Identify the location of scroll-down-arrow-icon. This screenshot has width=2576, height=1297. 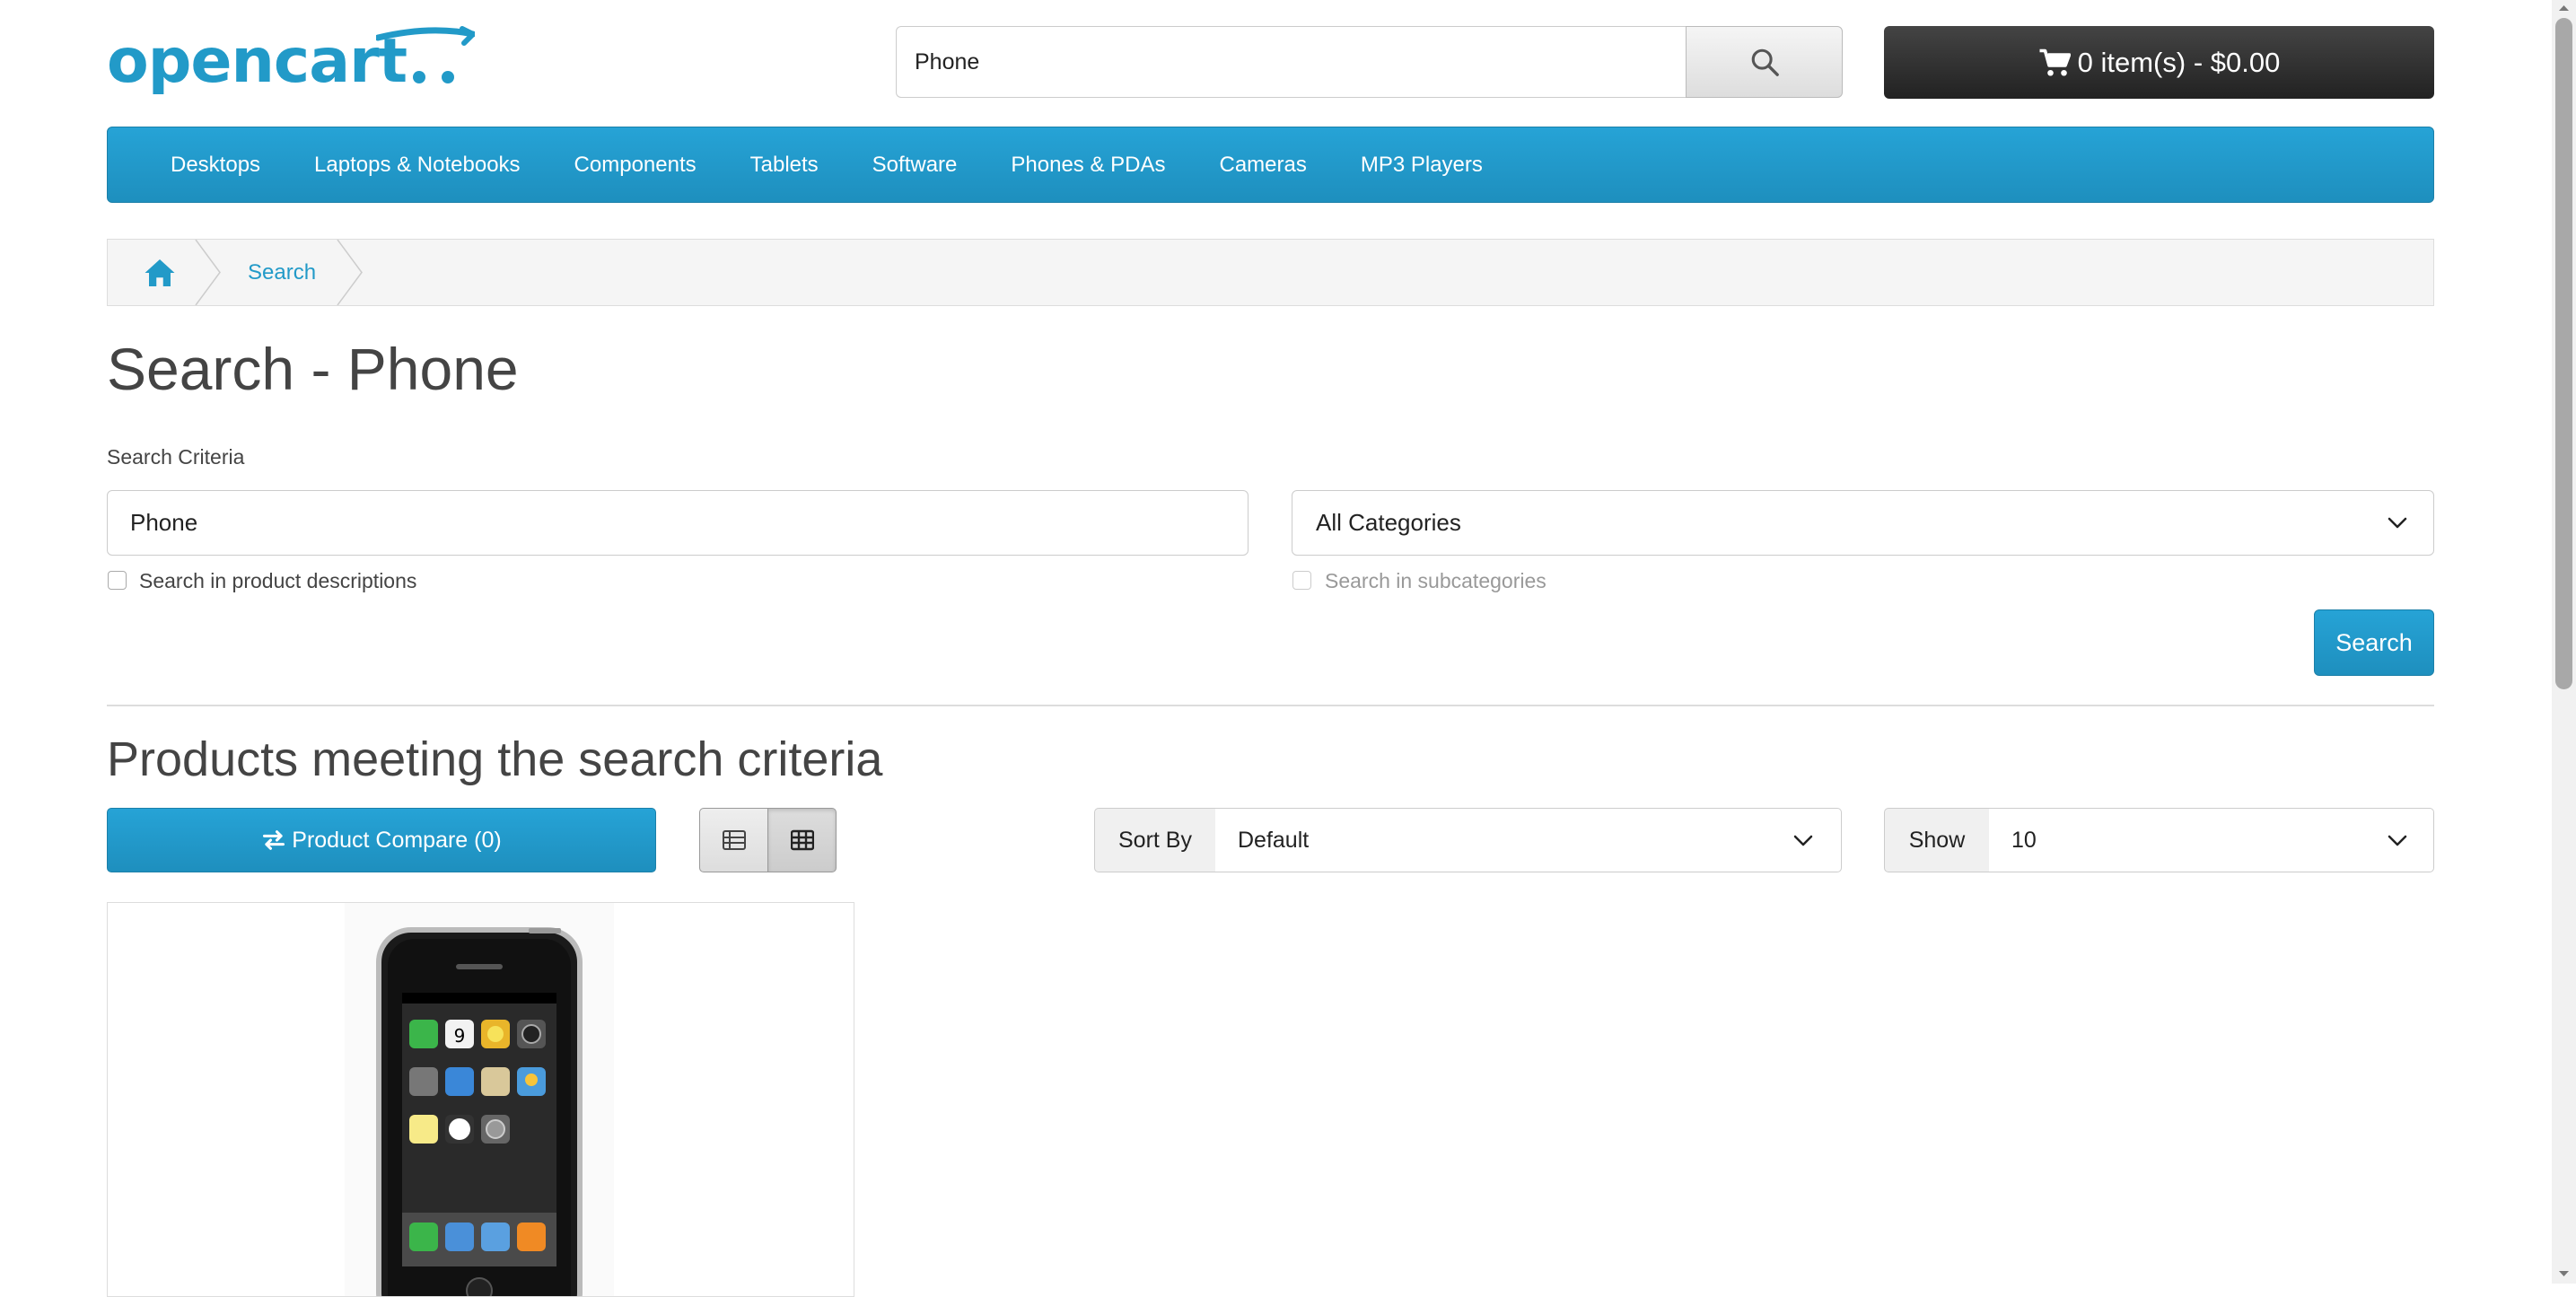
(2564, 1273).